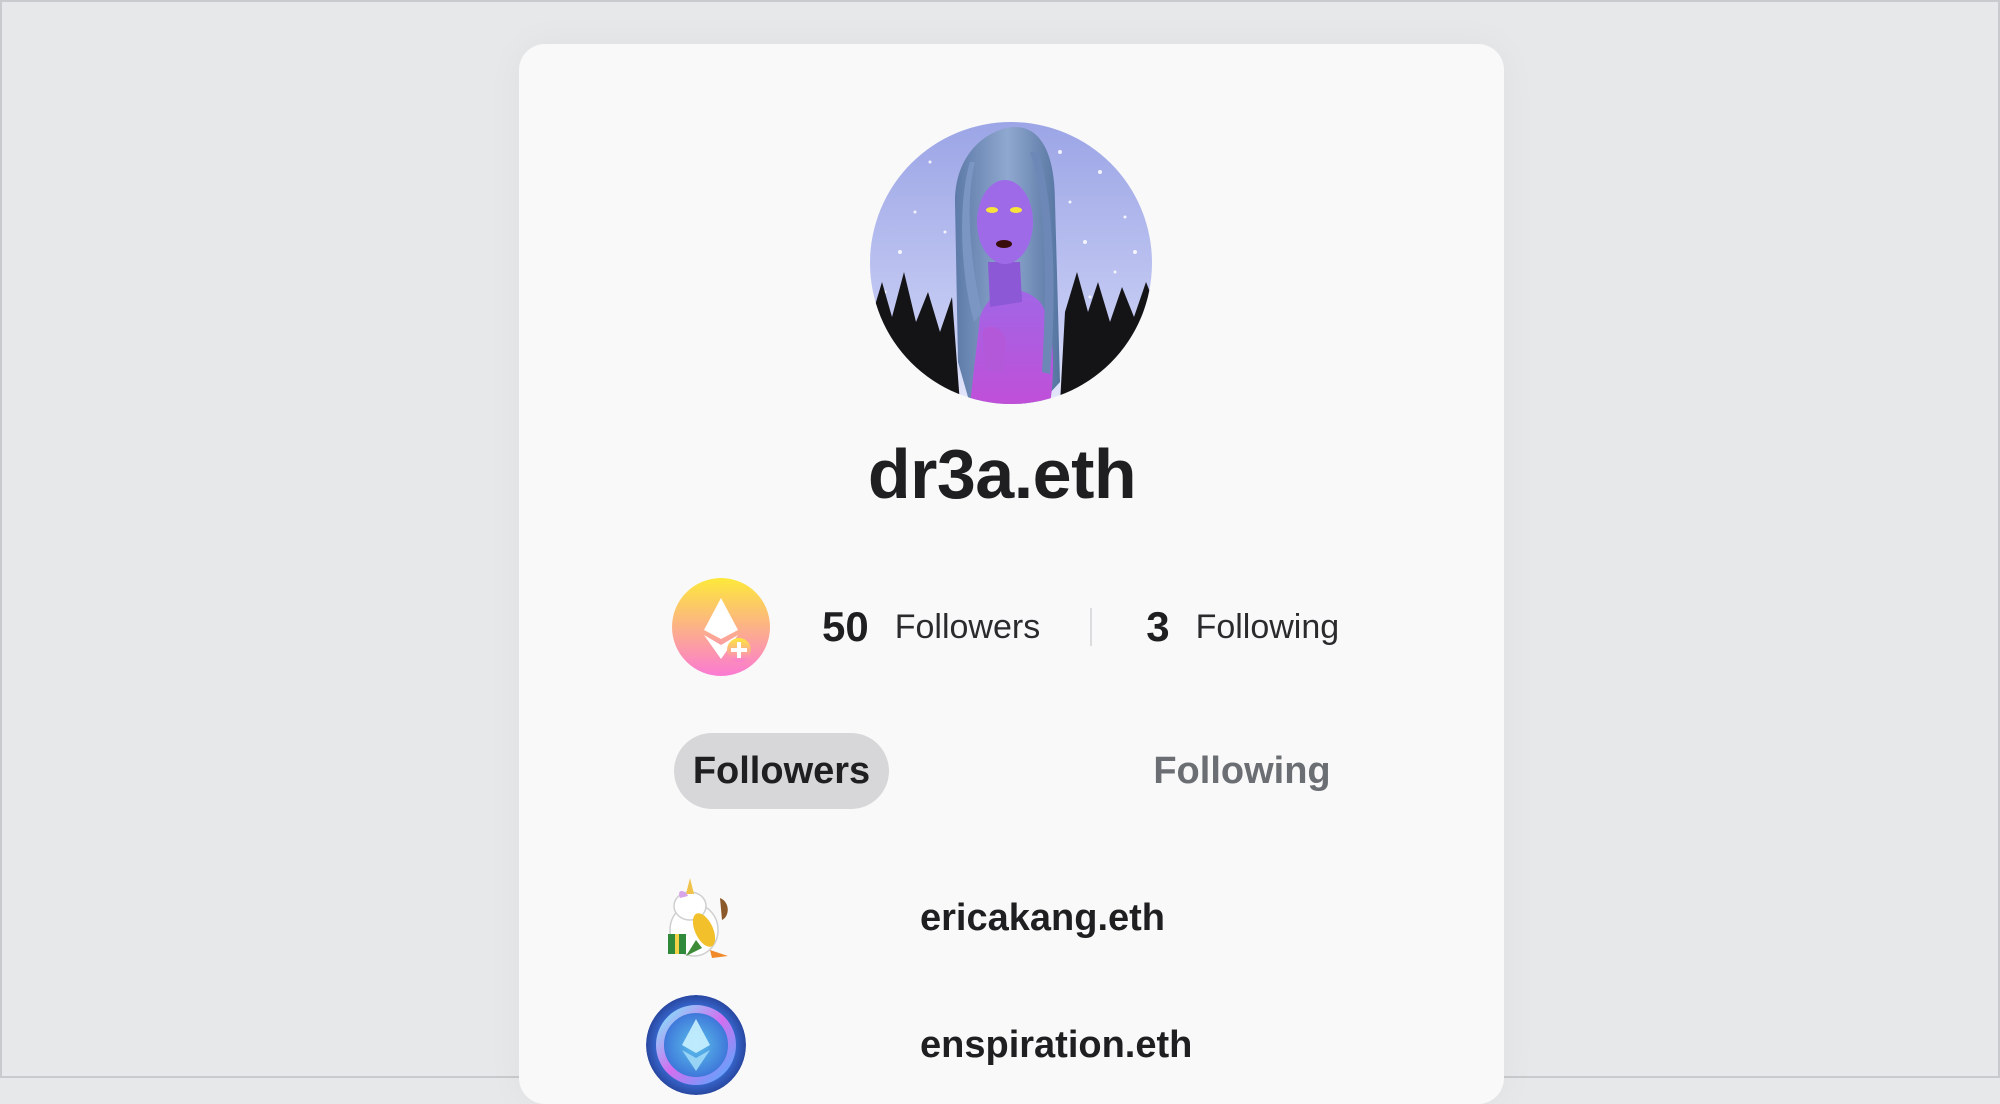 This screenshot has height=1104, width=2000. I want to click on ethereum-follow-icon, so click(721, 627).